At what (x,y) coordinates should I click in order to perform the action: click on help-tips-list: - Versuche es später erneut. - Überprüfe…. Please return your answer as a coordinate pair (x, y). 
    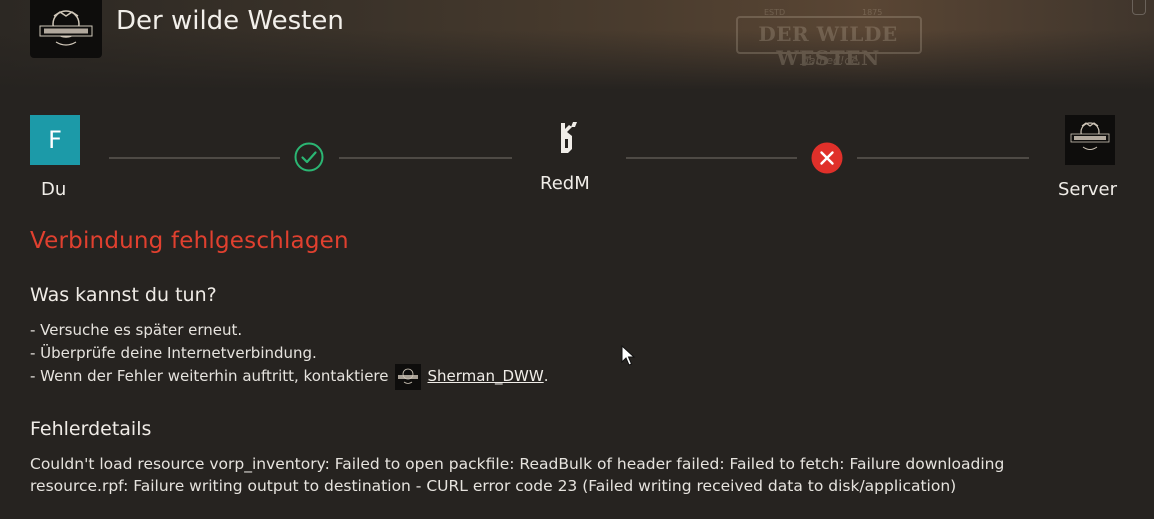
    Looking at the image, I should click on (289, 354).